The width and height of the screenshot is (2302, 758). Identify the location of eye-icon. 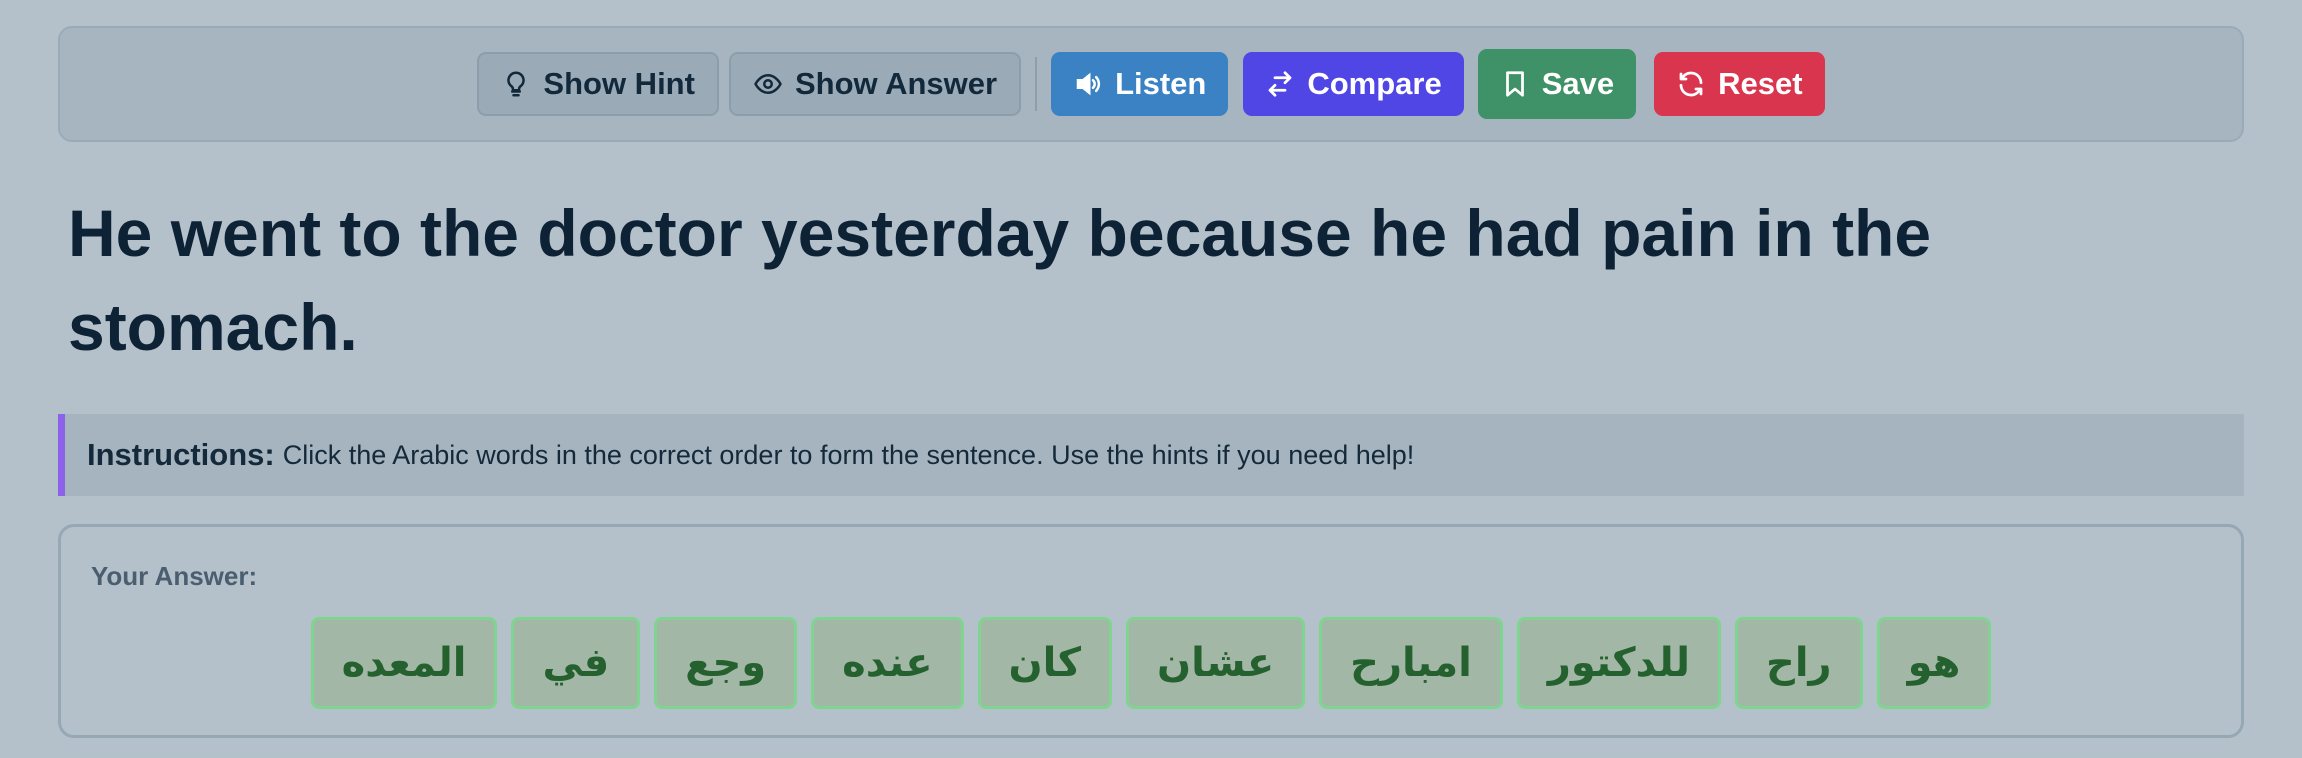
(768, 84).